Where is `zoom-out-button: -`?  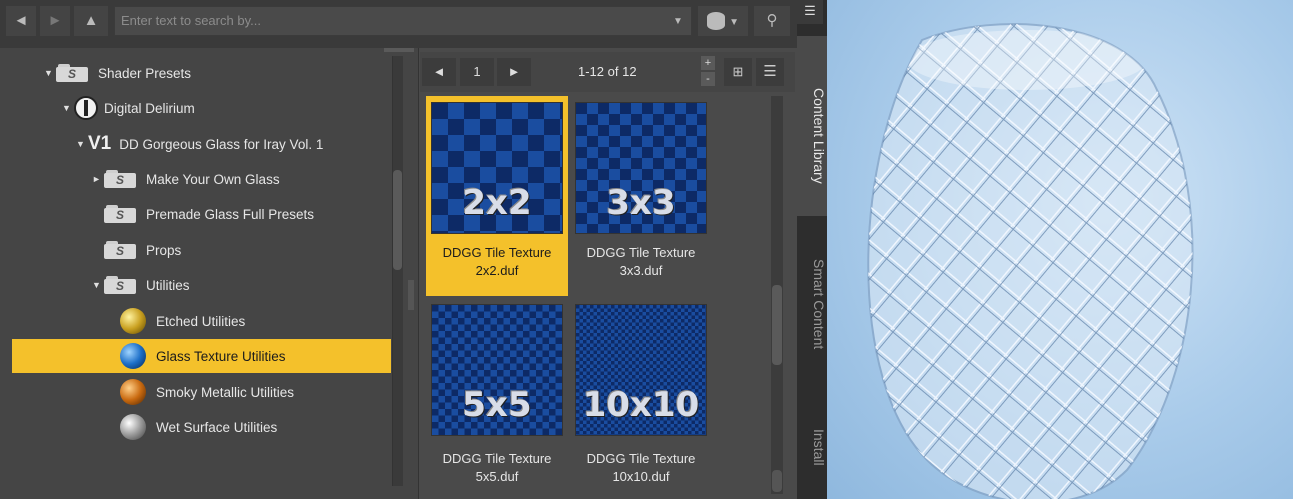
zoom-out-button: - is located at coordinates (708, 79).